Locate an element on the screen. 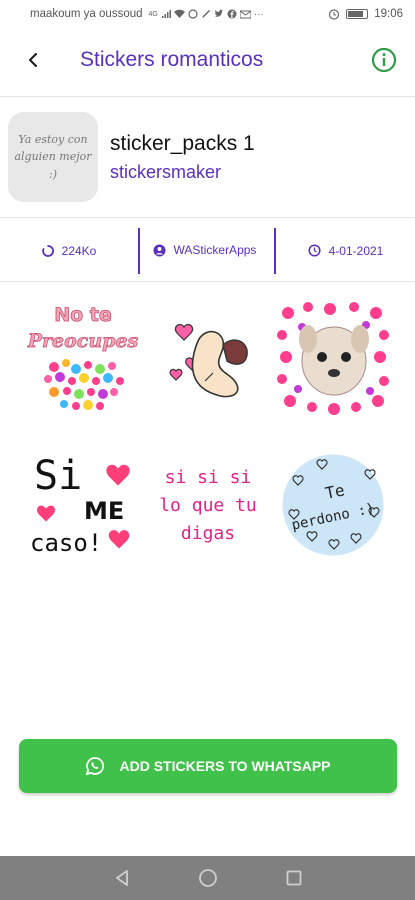 Image resolution: width=415 pixels, height=900 pixels. confetti-hearts is located at coordinates (83, 384).